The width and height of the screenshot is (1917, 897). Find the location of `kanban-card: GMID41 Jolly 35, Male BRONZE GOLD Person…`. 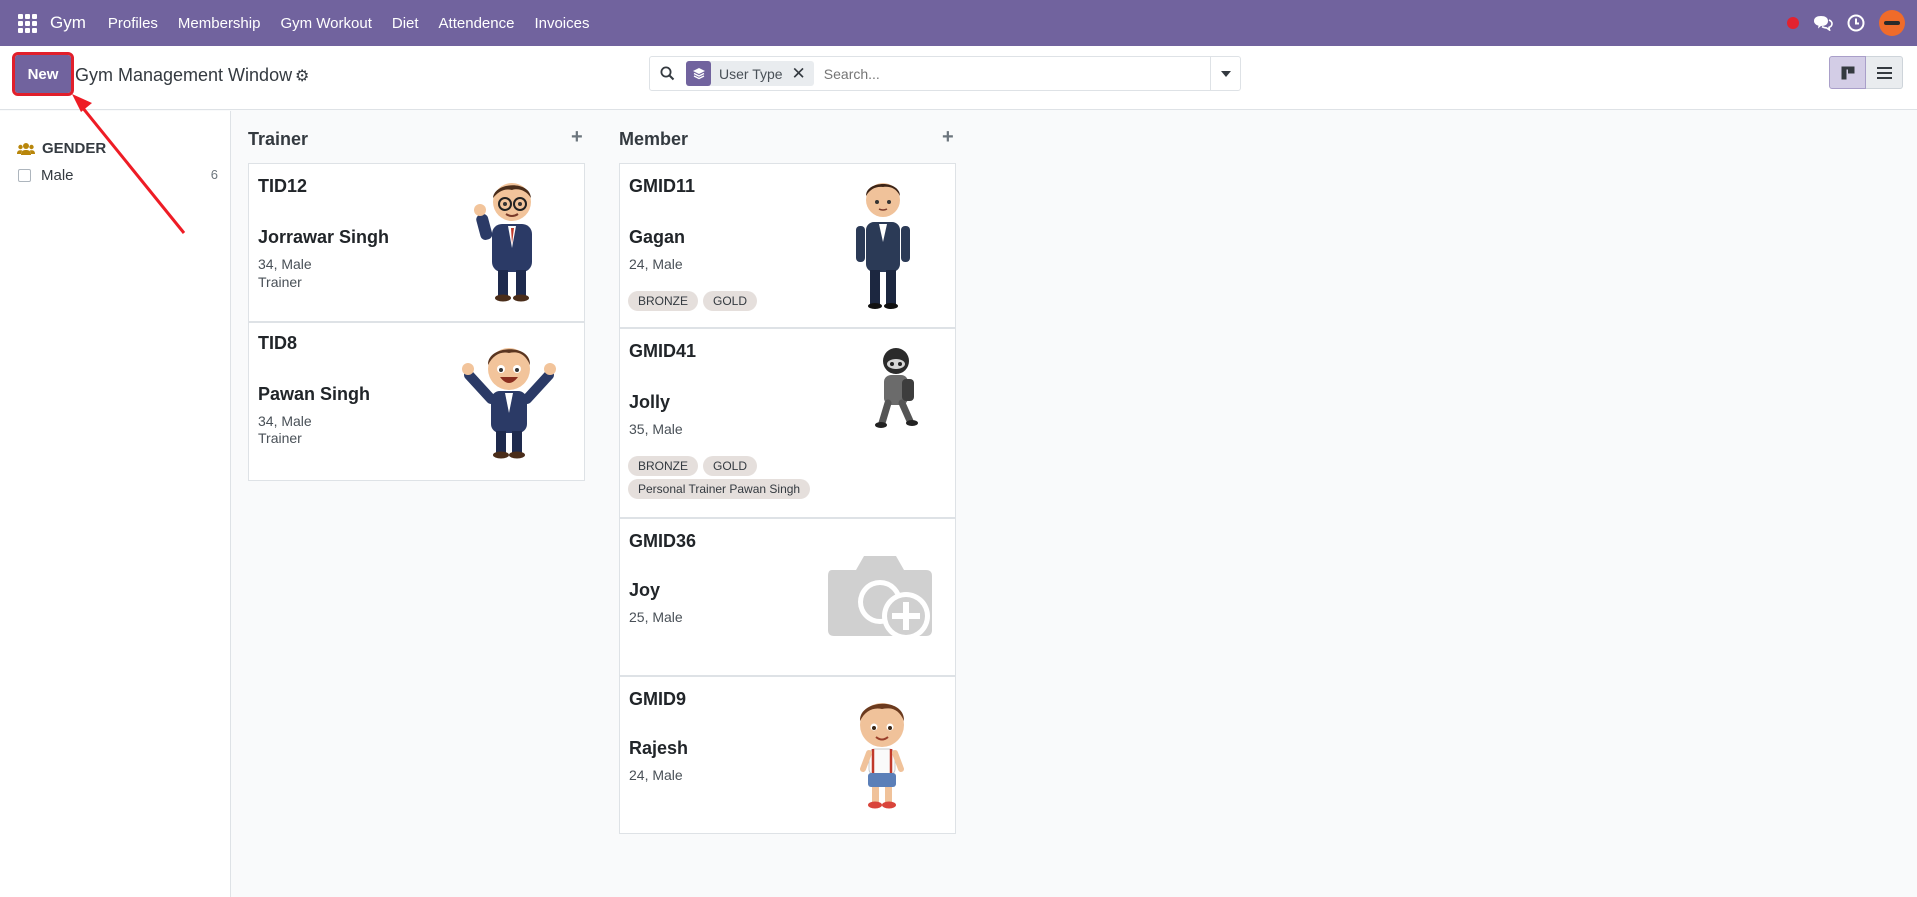

kanban-card: GMID41 Jolly 35, Male BRONZE GOLD Person… is located at coordinates (787, 423).